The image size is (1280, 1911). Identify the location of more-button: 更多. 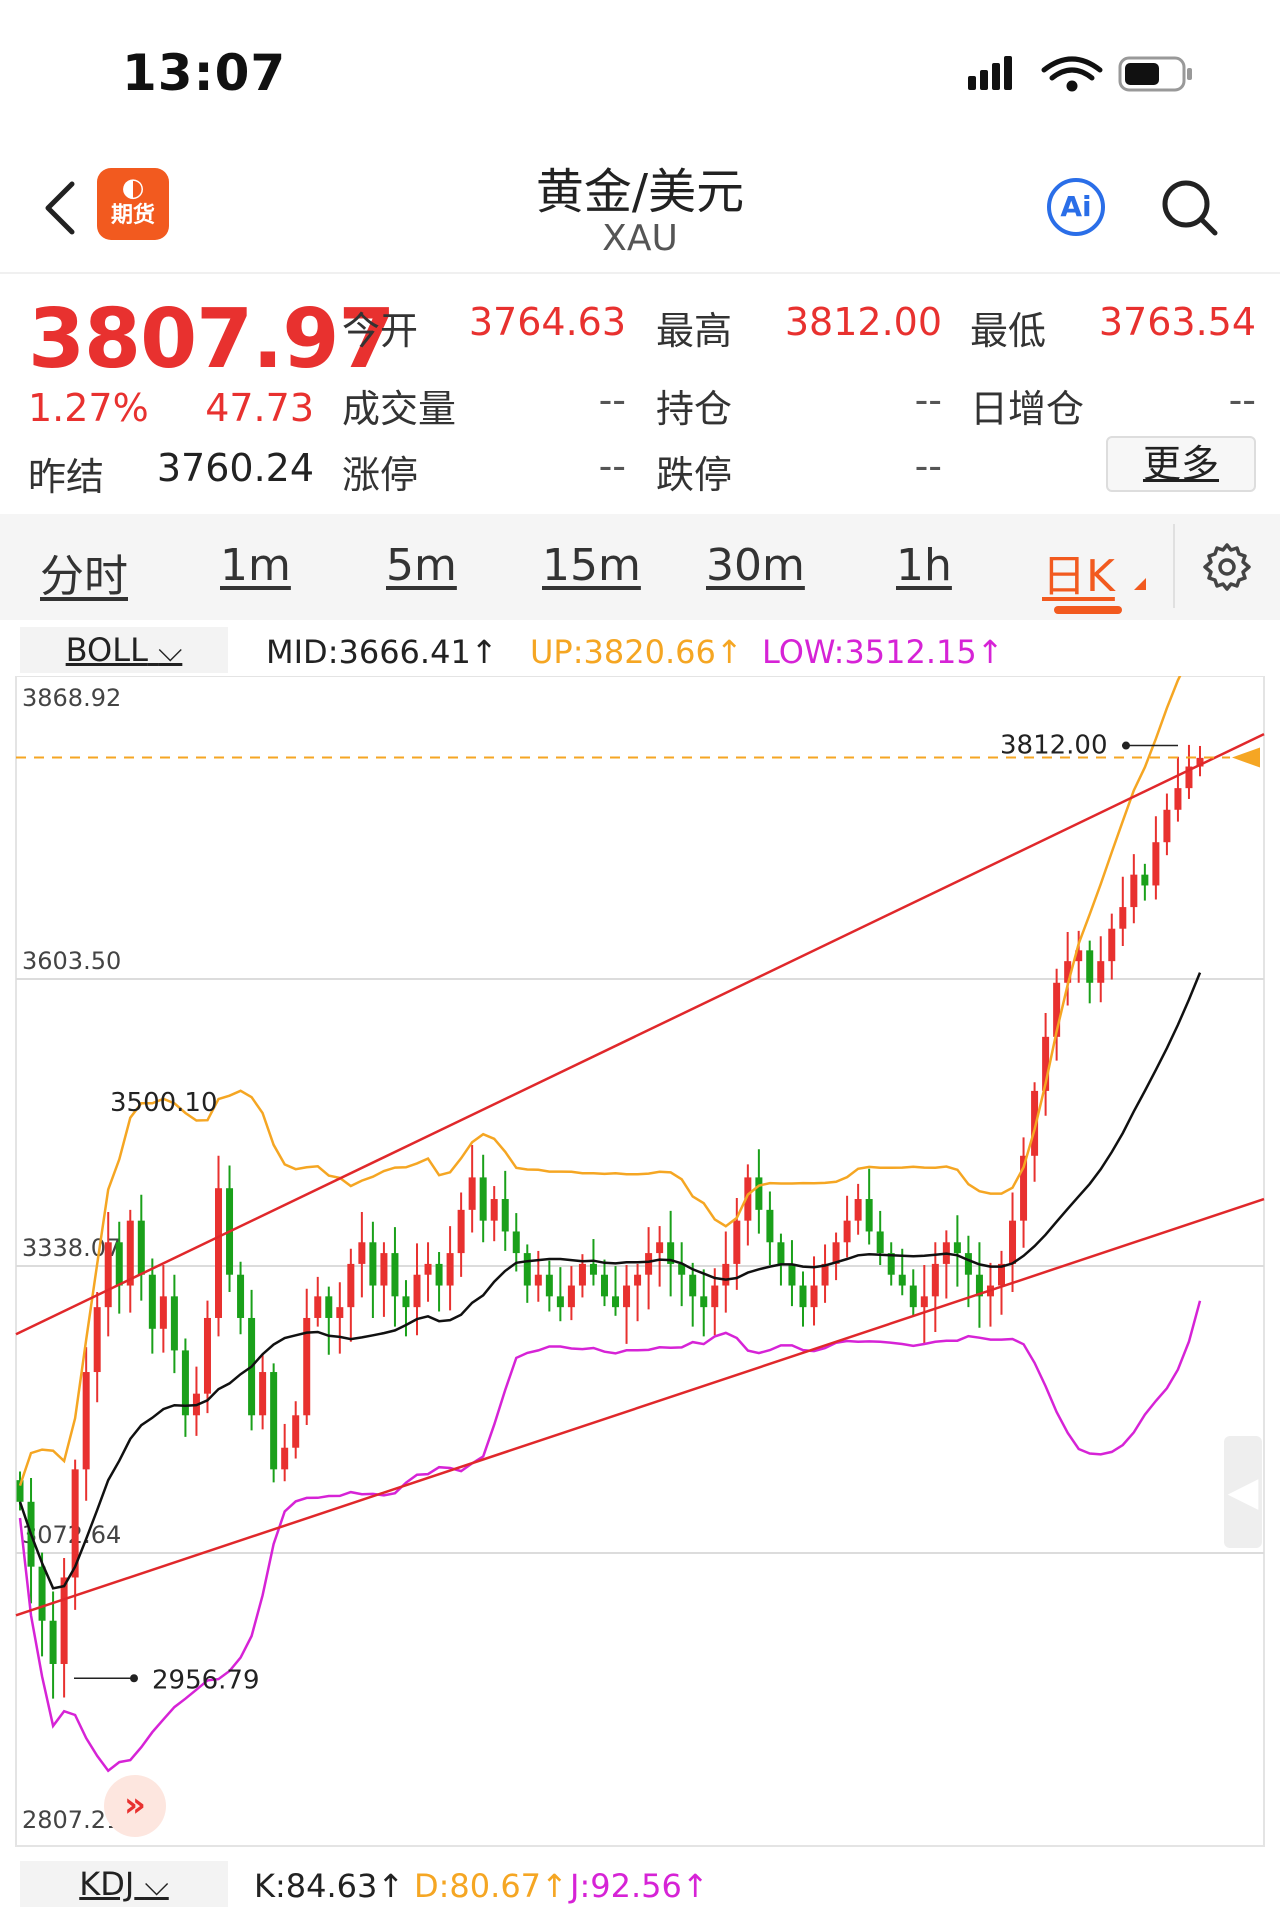
(1181, 464).